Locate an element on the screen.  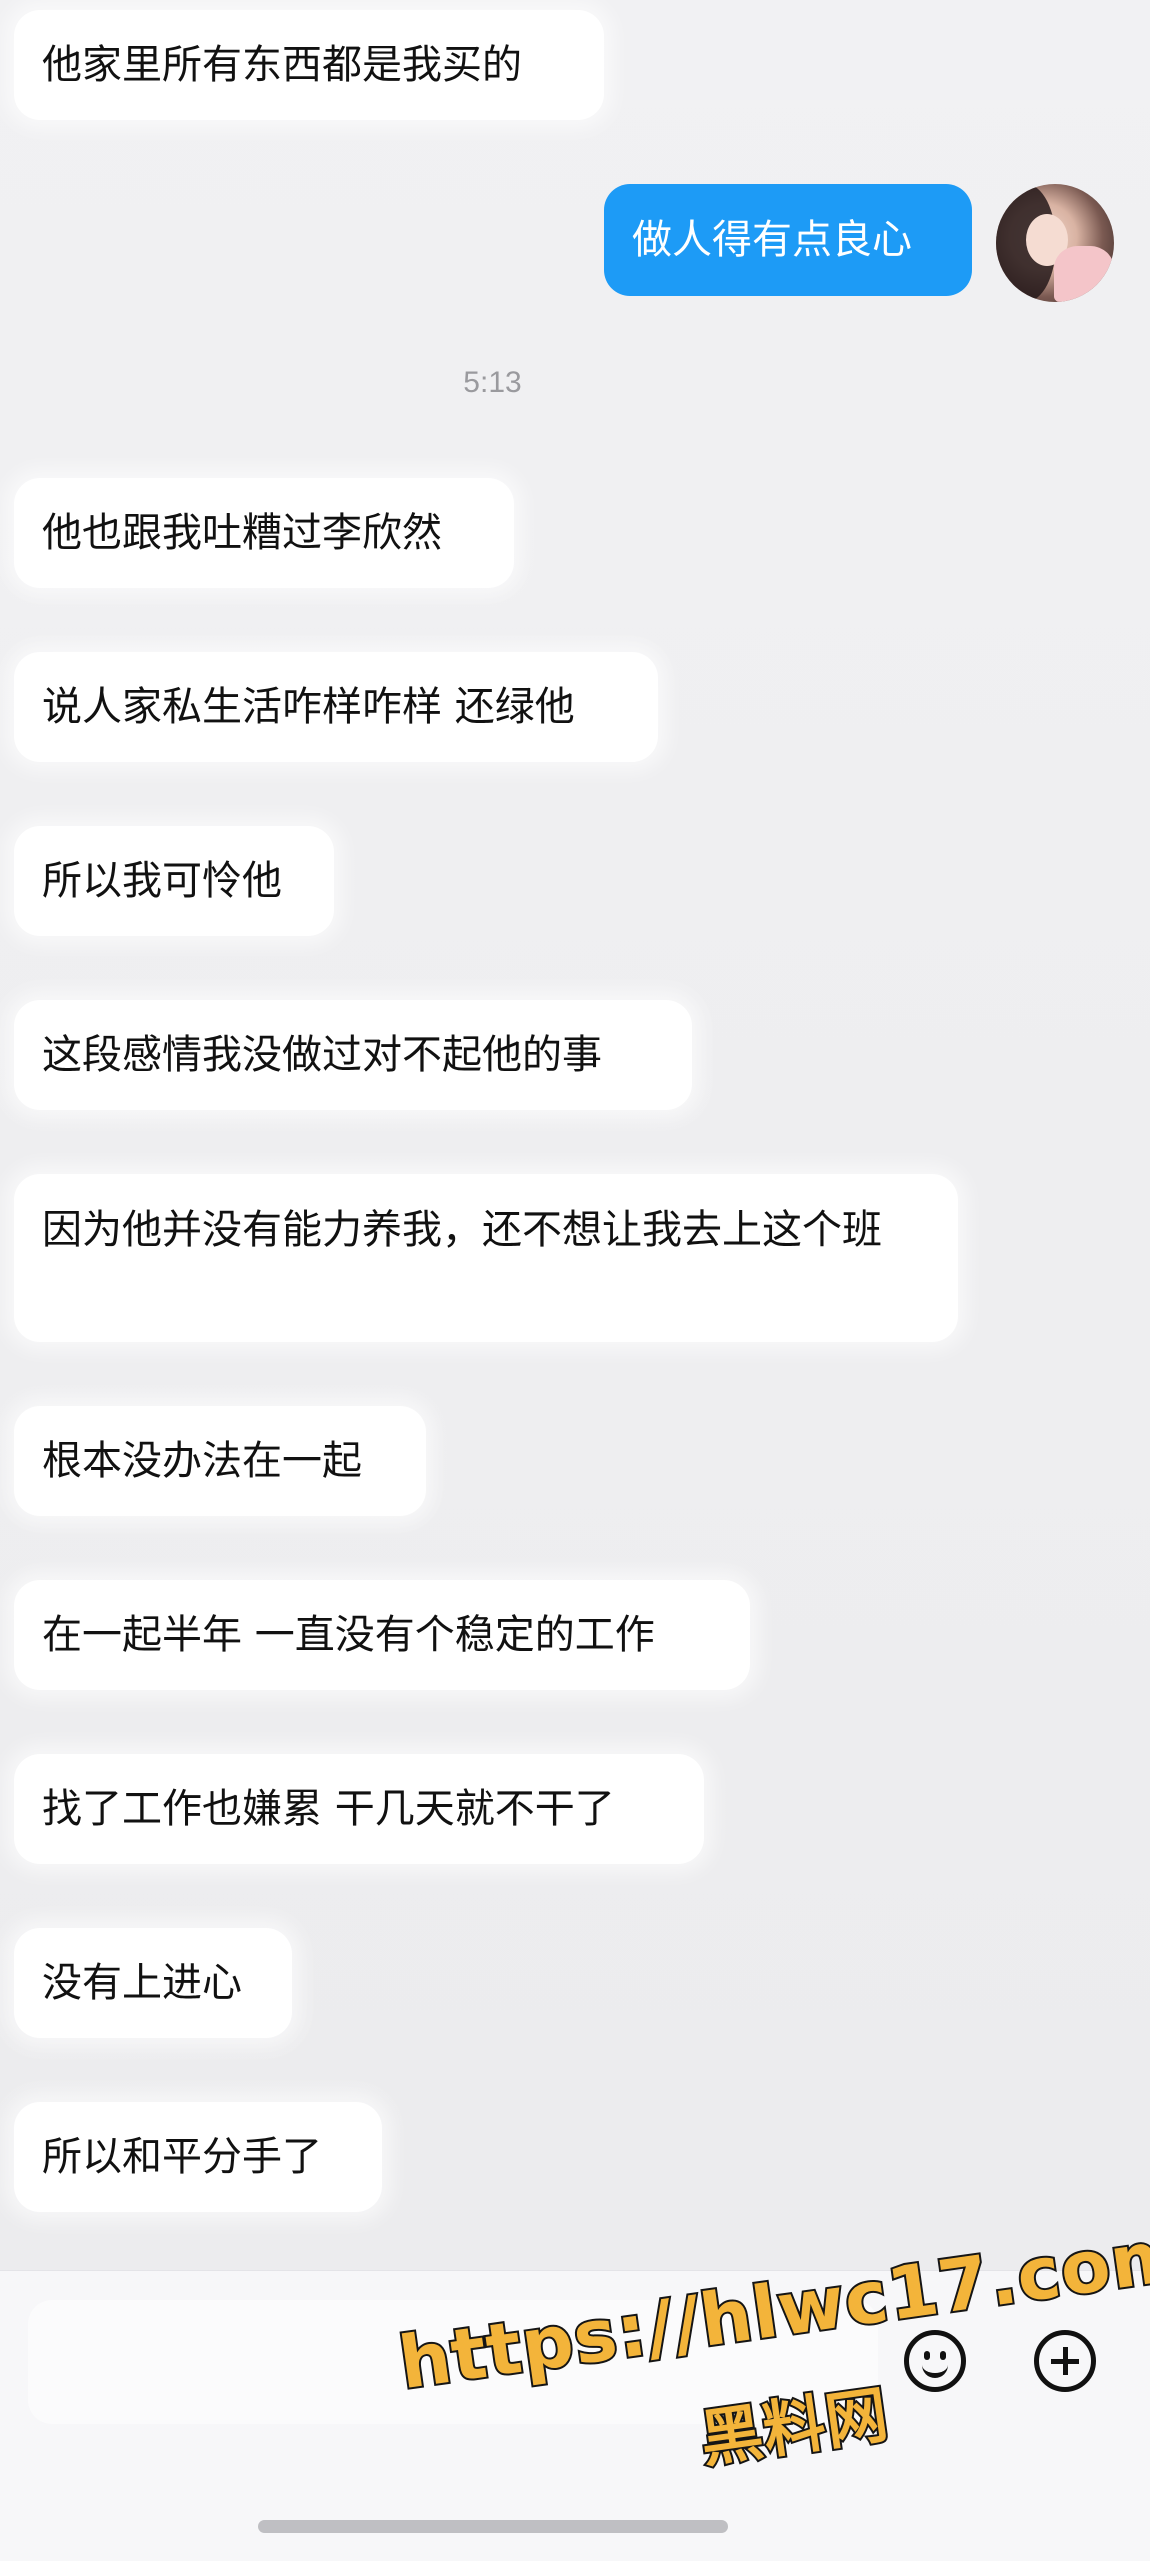
message-text: 说人家私生活咋样咋样 还绿他 is located at coordinates (308, 707).